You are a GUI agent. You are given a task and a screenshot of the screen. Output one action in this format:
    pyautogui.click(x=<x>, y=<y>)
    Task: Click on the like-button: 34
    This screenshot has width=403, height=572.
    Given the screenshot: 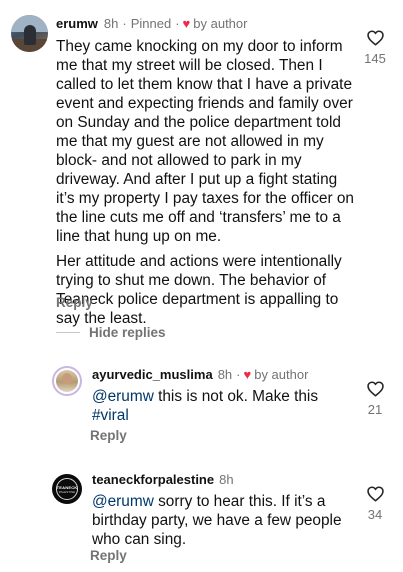 What is the action you would take?
    pyautogui.click(x=375, y=504)
    